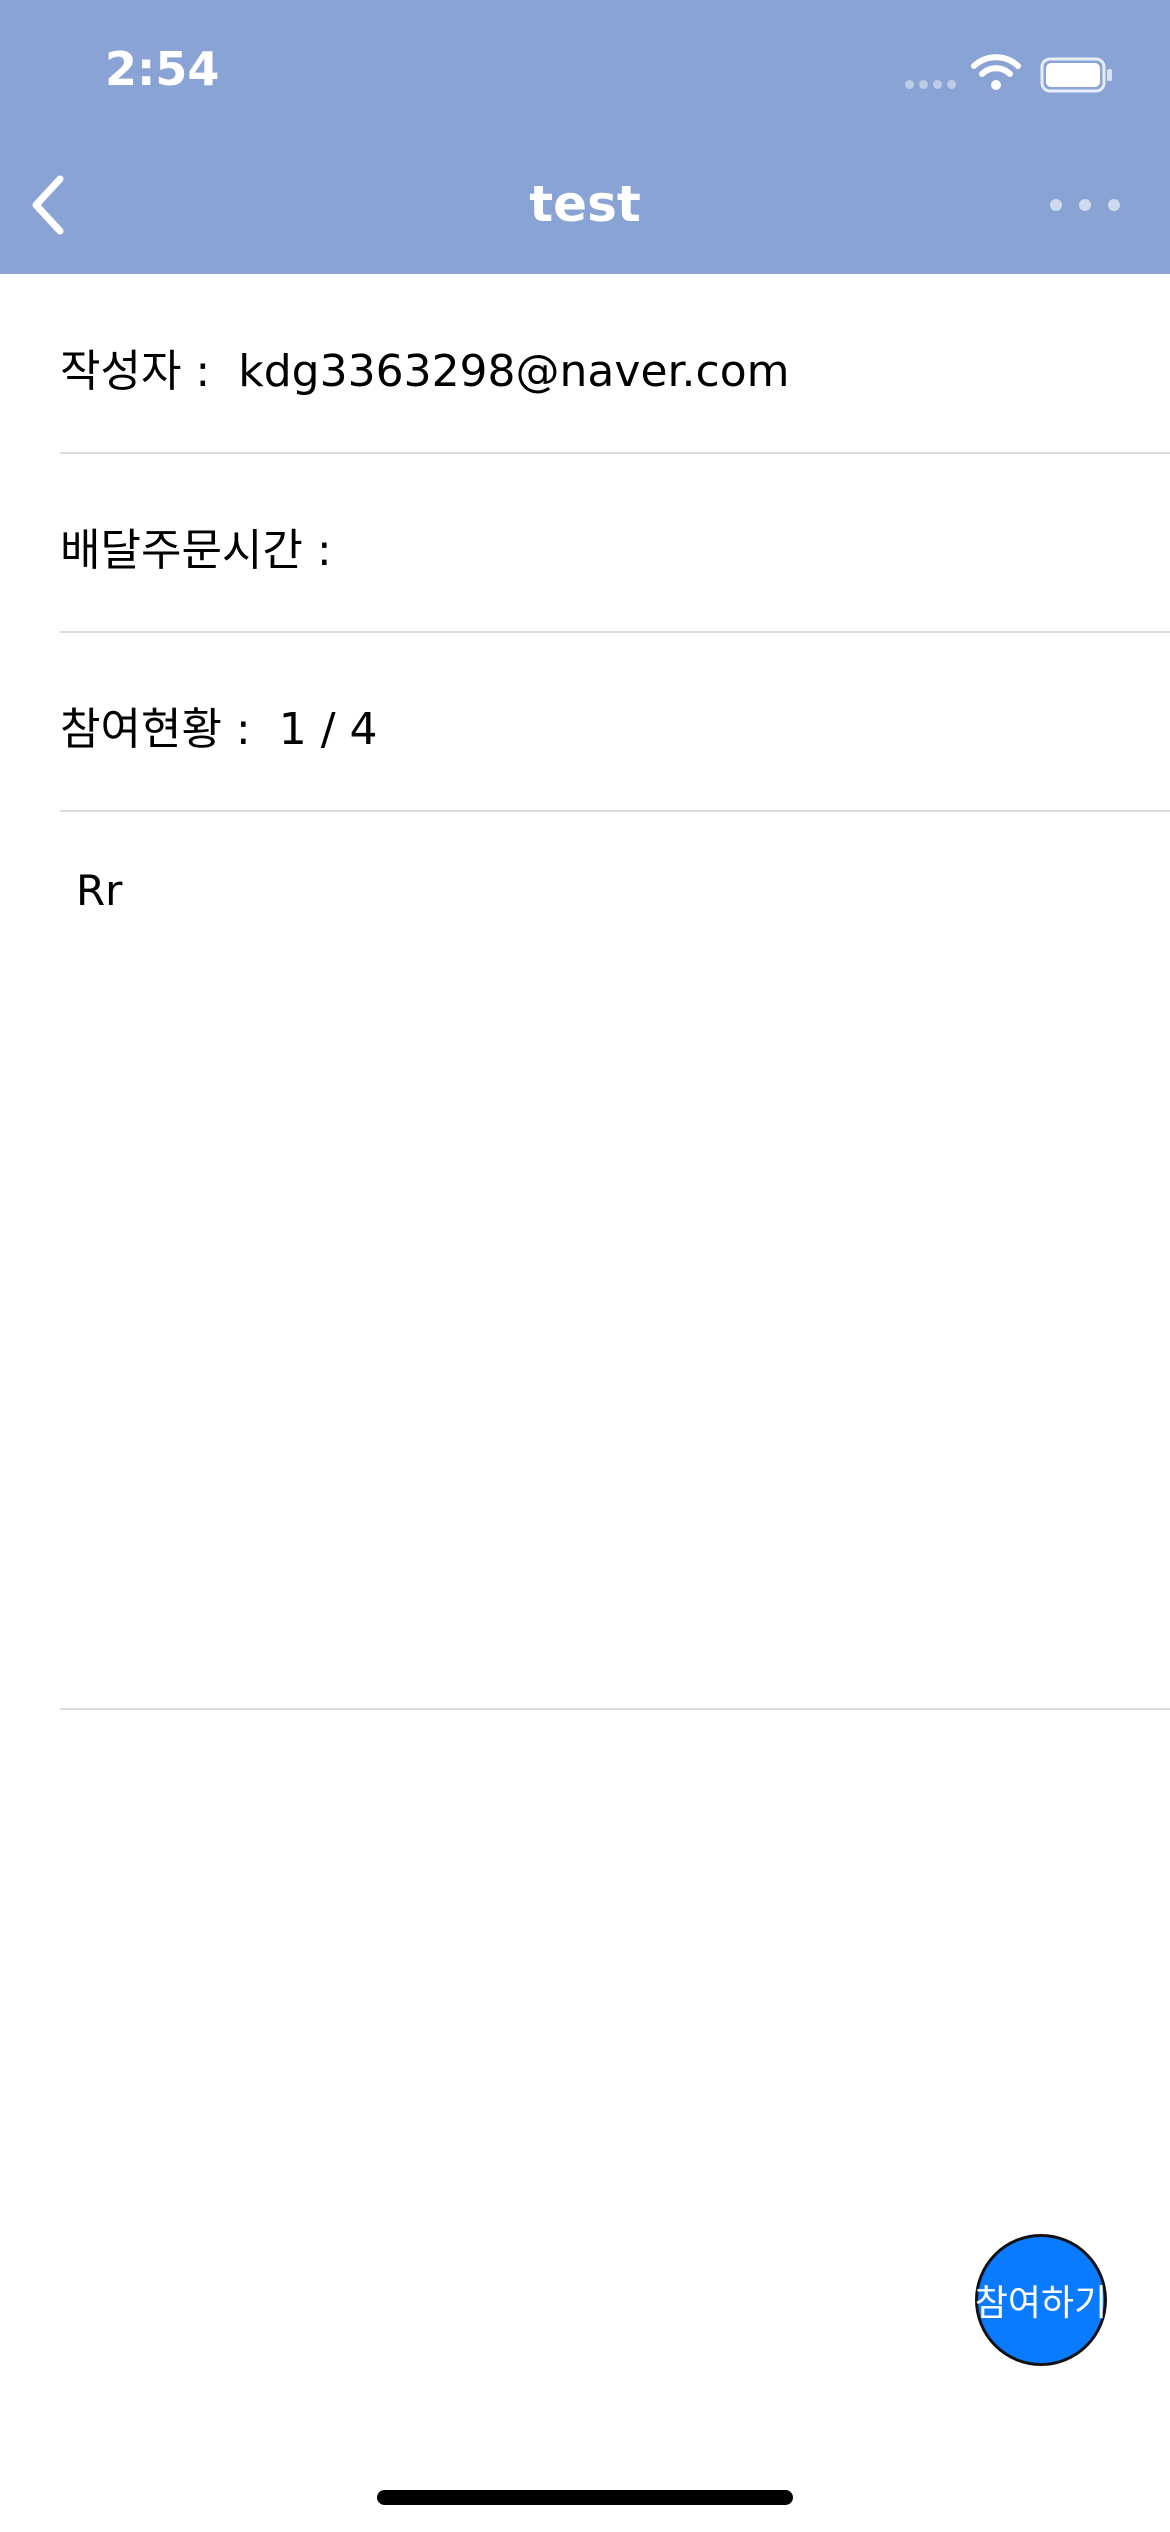  Describe the element at coordinates (514, 371) in the screenshot. I see `writer-value: kdg3363298@naver.com` at that location.